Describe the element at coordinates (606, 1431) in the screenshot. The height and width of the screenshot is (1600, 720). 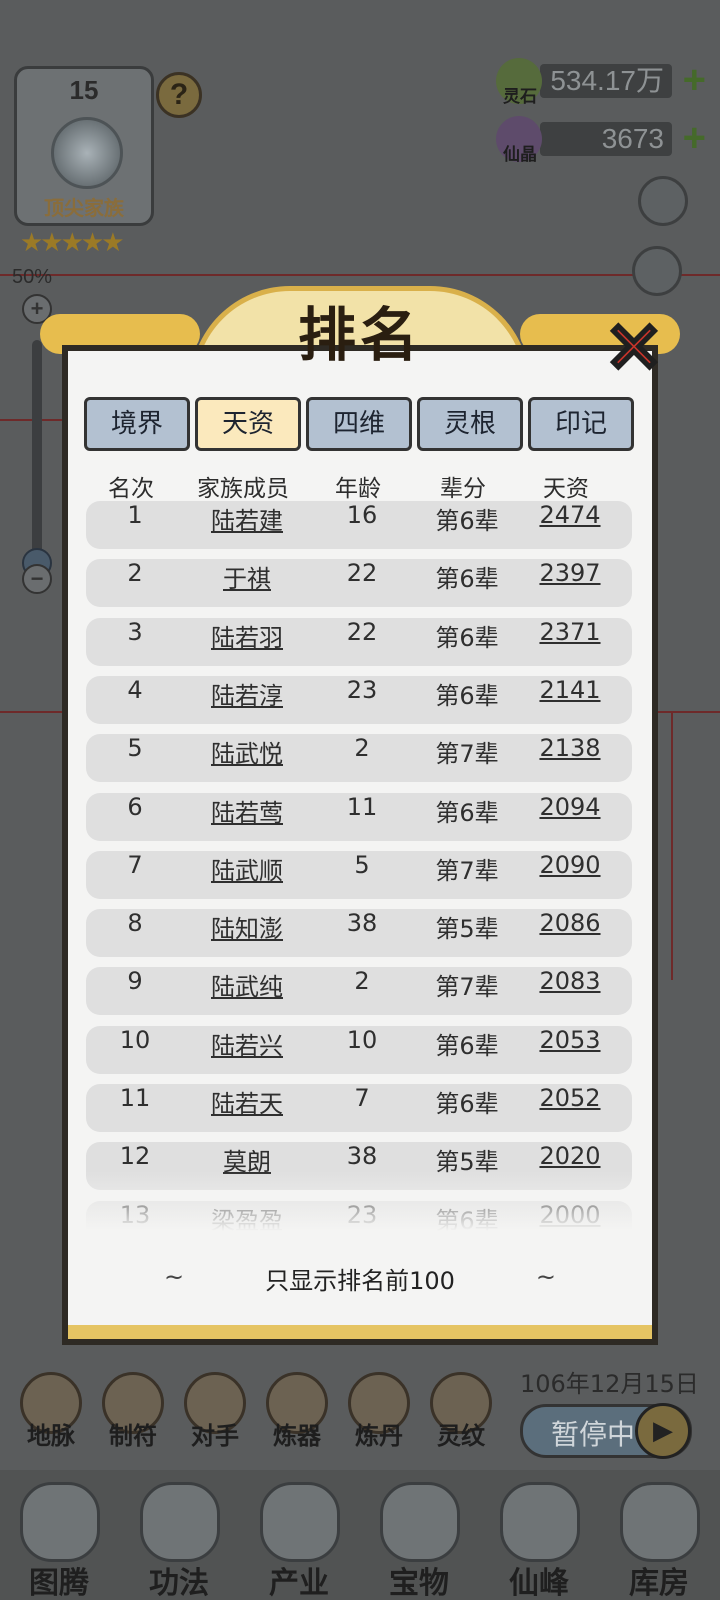
I see `pause-toggle: 暂停中 ▶` at that location.